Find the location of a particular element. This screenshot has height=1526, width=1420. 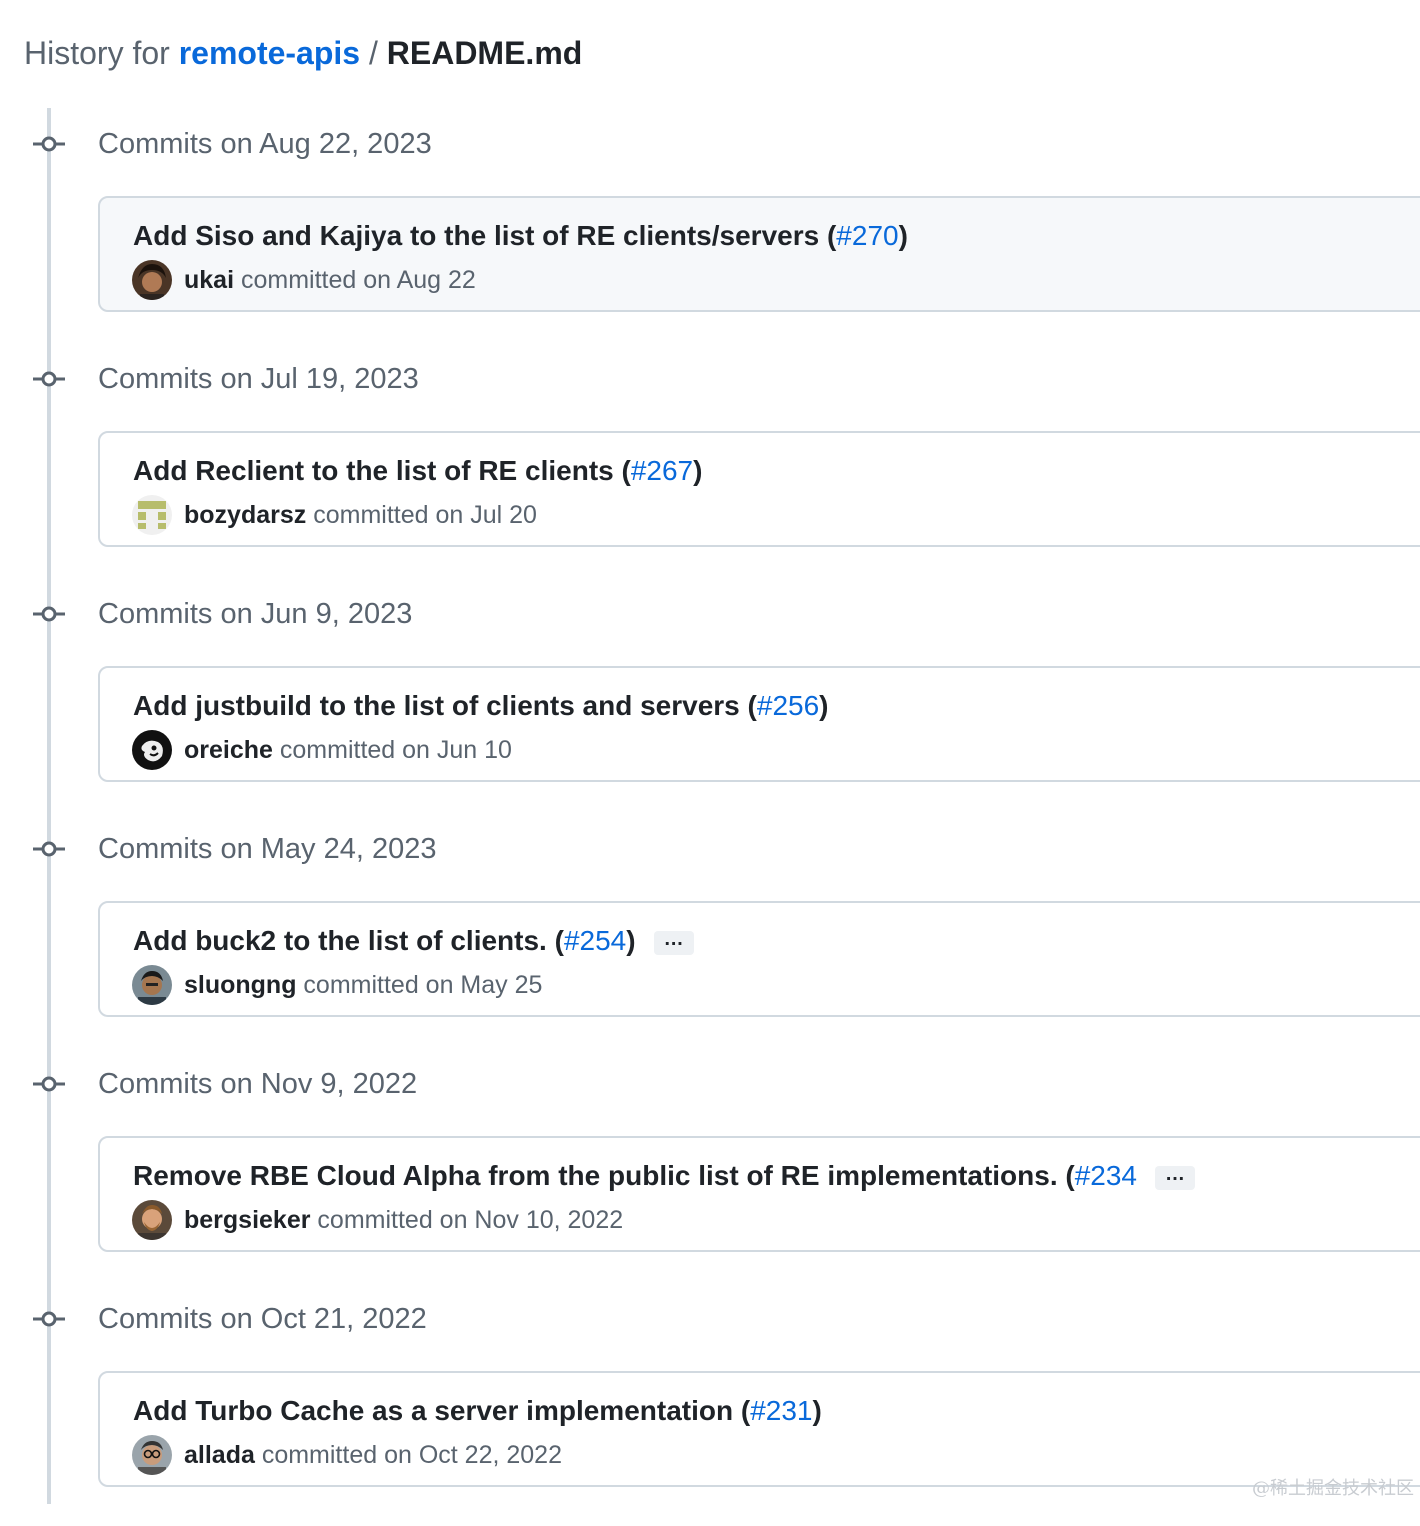

avatar-photo-beard is located at coordinates (152, 1220).